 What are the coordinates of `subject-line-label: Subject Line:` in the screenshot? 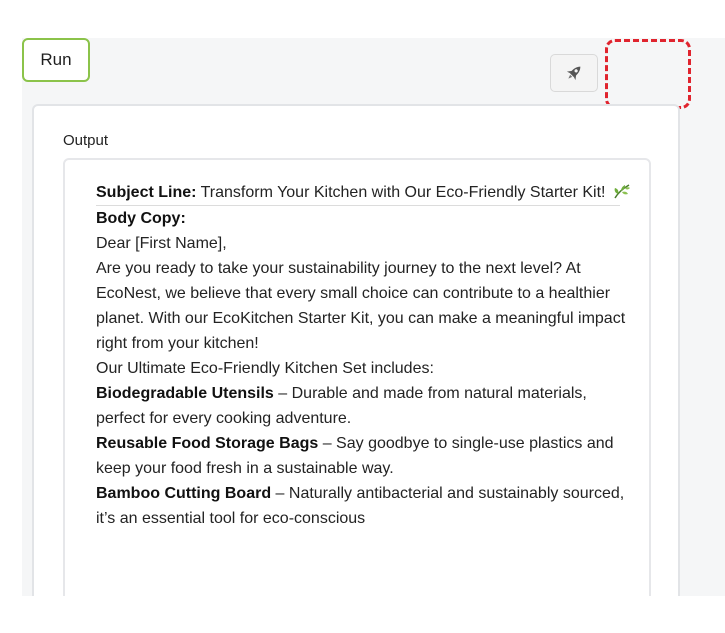 It's located at (146, 192).